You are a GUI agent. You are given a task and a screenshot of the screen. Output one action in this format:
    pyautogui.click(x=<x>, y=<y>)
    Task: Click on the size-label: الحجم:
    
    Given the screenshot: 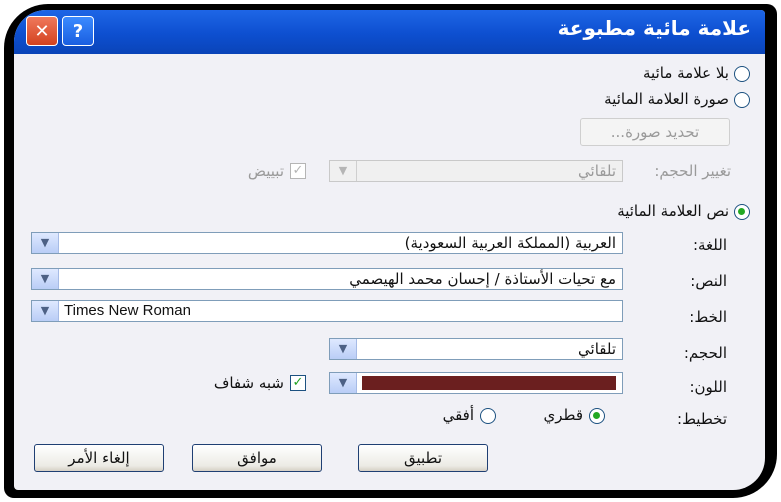 What is the action you would take?
    pyautogui.click(x=705, y=353)
    